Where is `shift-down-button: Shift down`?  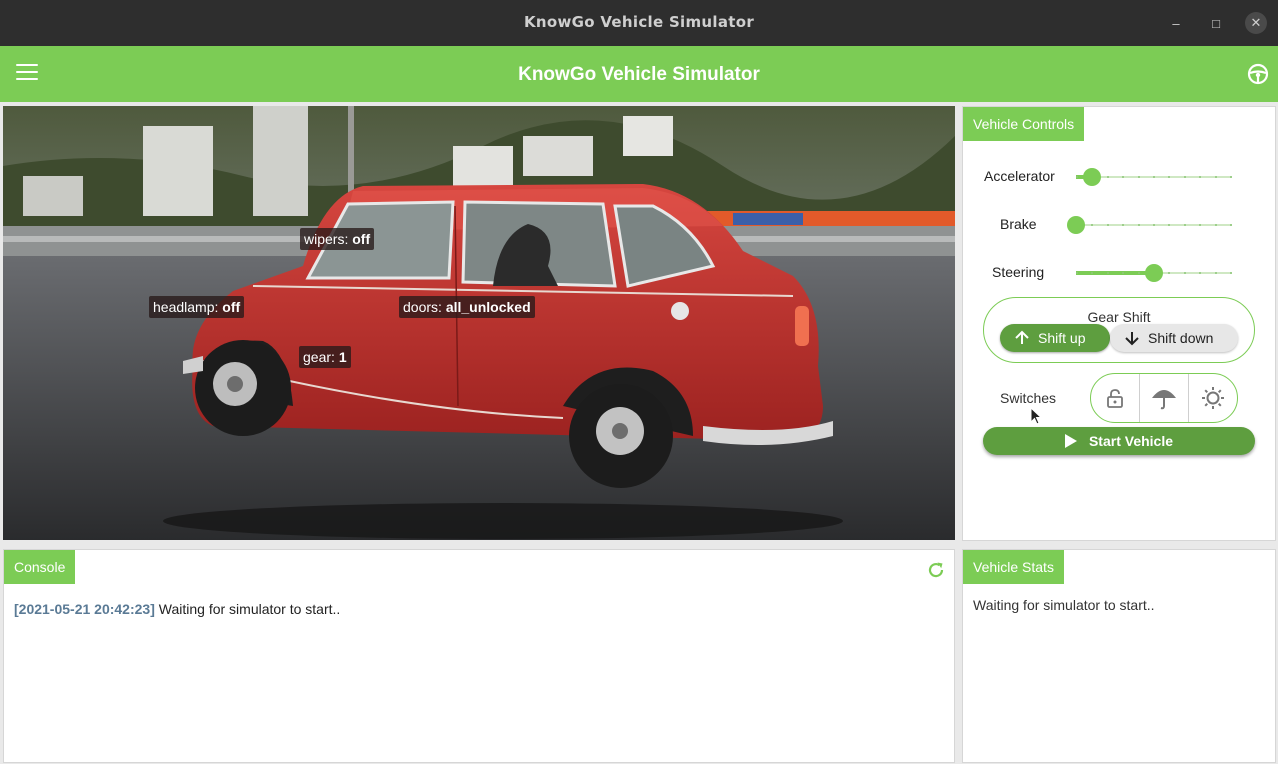
shift-down-button: Shift down is located at coordinates (1174, 338).